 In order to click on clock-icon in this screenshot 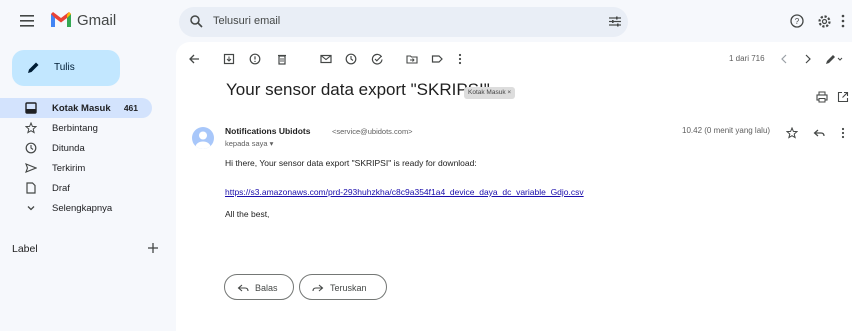, I will do `click(31, 148)`.